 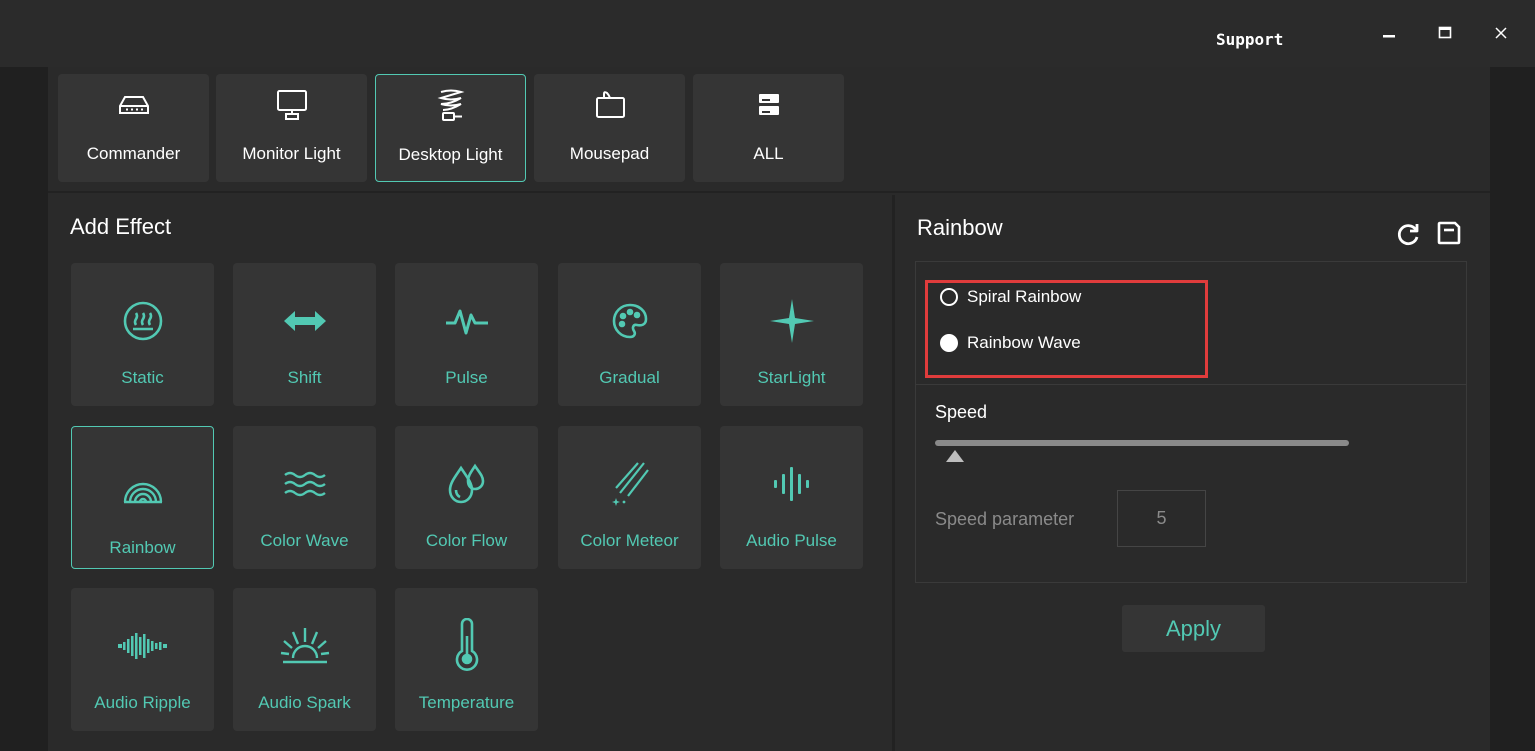 I want to click on speed-slider-thumb, so click(x=955, y=456).